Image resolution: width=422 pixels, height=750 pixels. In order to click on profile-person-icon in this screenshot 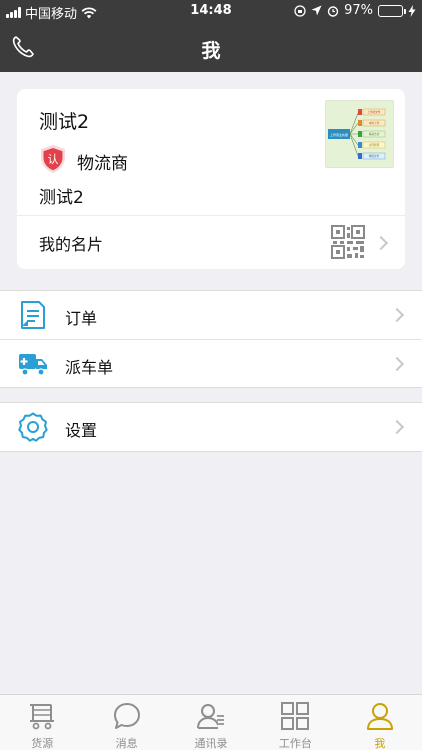, I will do `click(379, 716)`.